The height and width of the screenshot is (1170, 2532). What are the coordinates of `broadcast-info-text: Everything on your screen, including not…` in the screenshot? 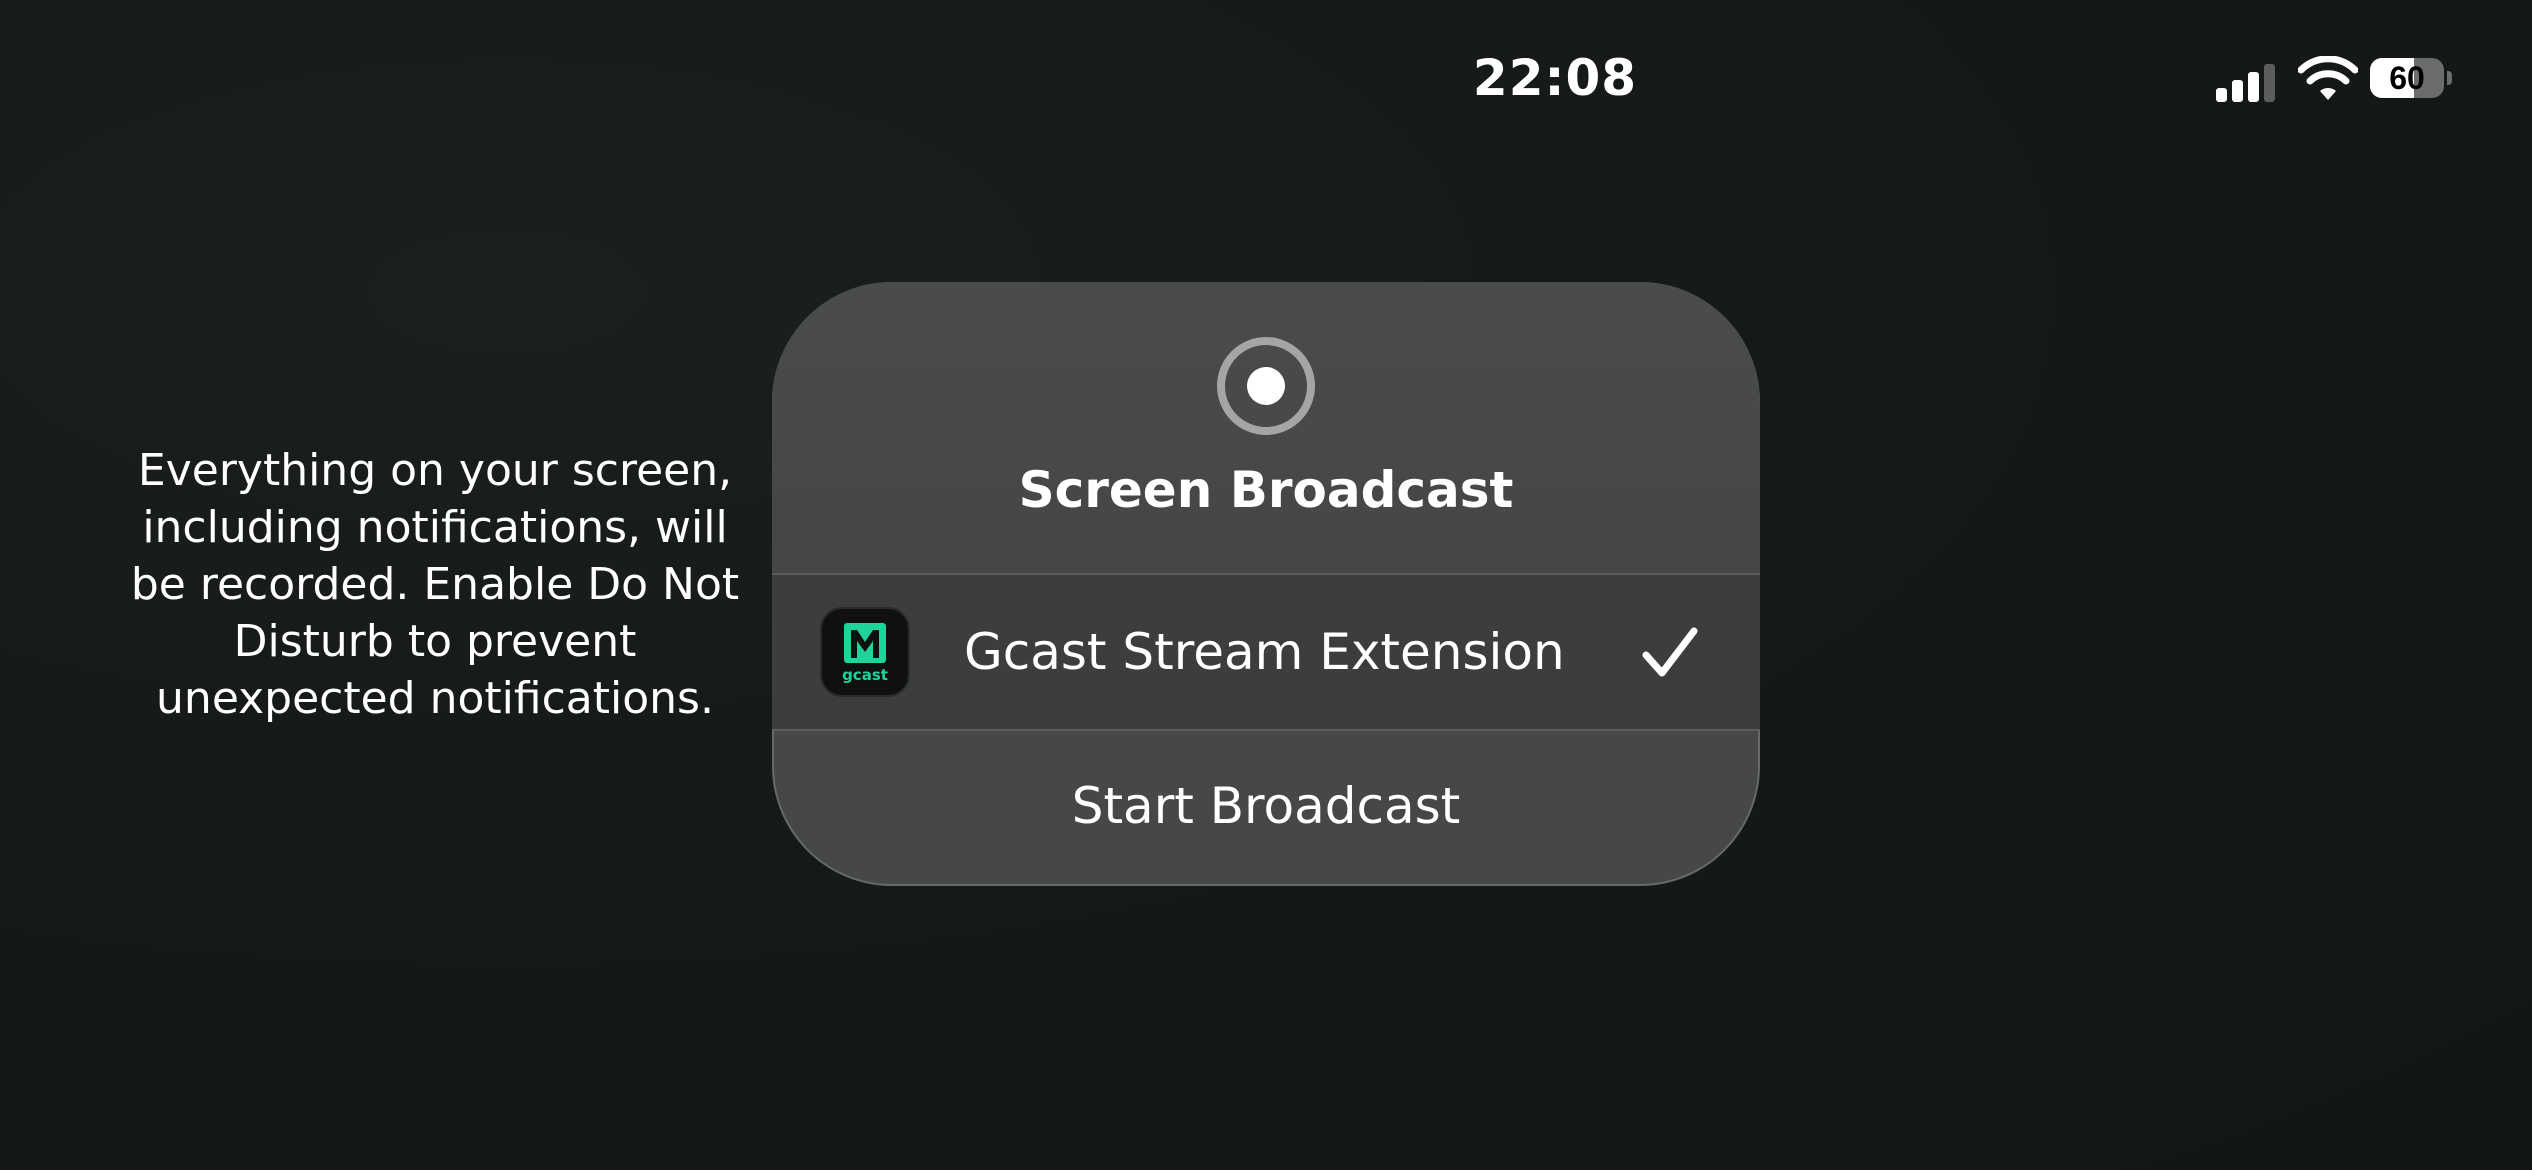 It's located at (435, 584).